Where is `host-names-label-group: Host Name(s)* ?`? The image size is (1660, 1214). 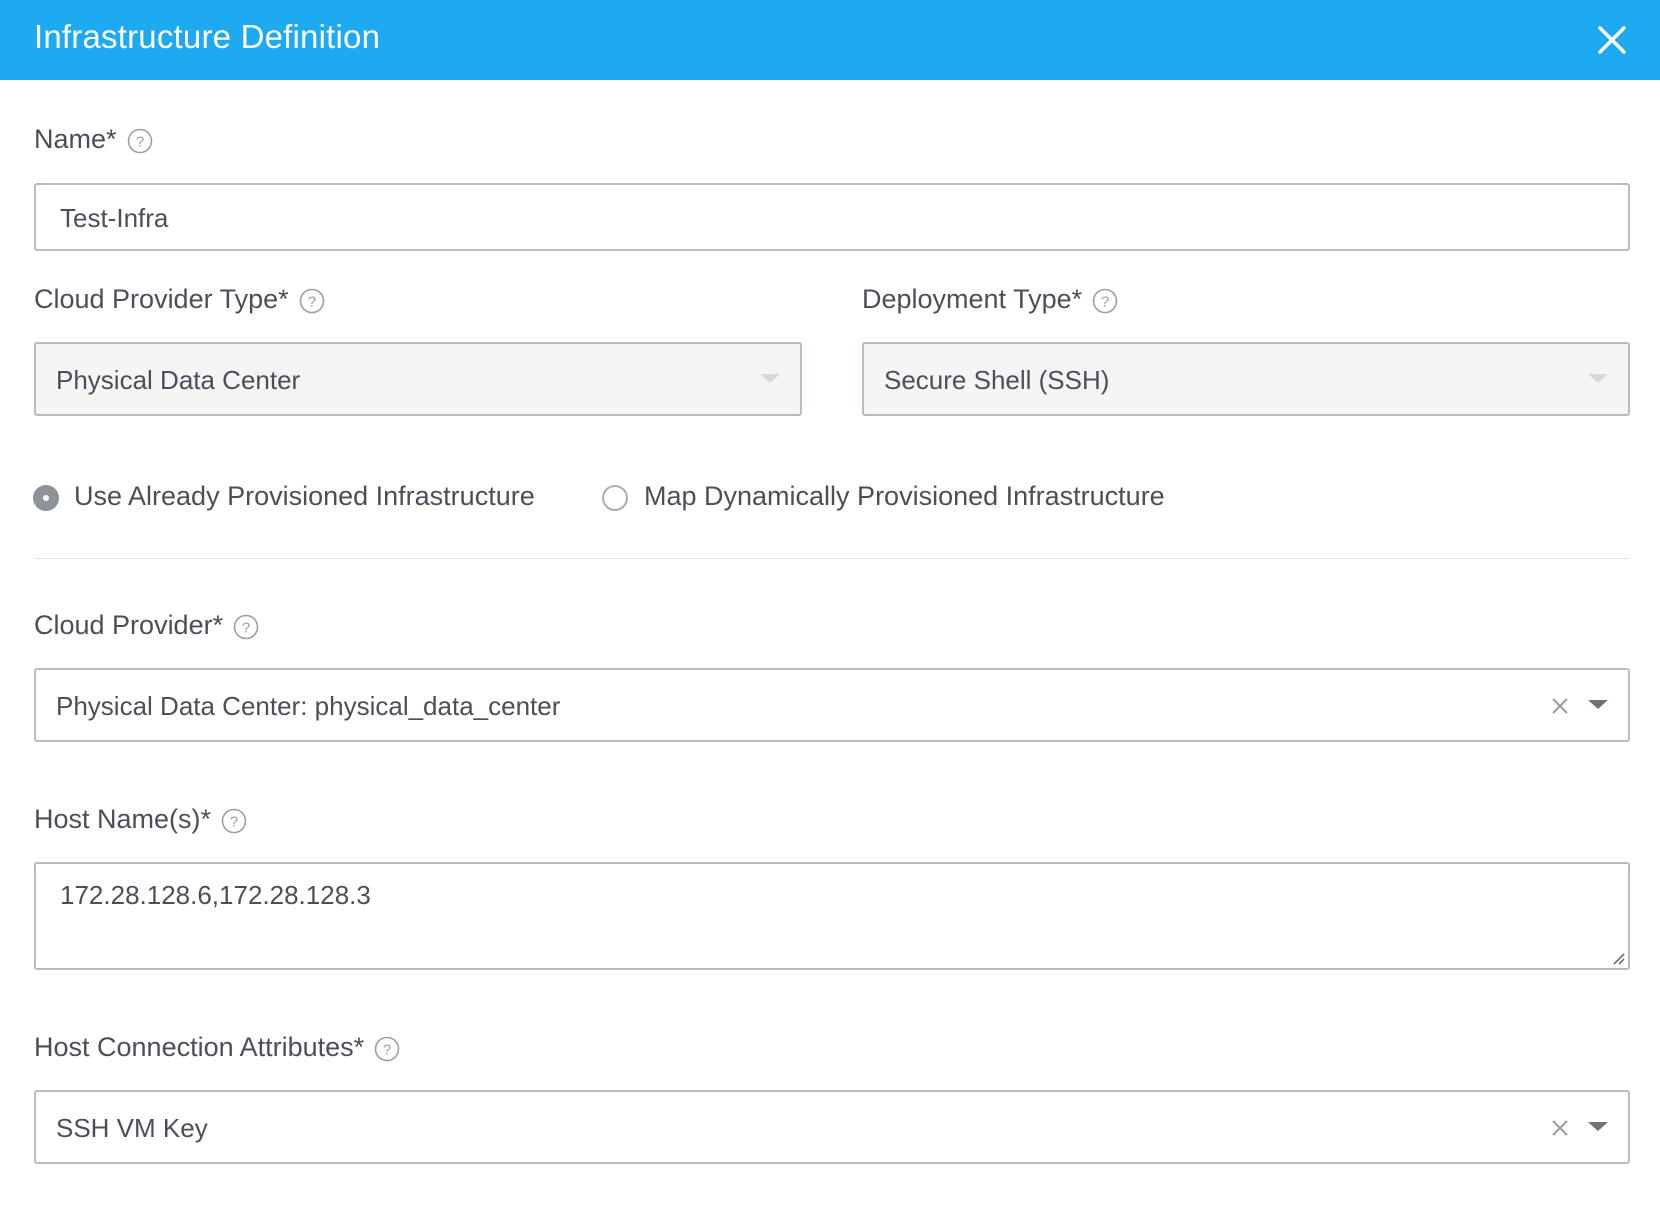
host-names-label-group: Host Name(s)* ? is located at coordinates (140, 819).